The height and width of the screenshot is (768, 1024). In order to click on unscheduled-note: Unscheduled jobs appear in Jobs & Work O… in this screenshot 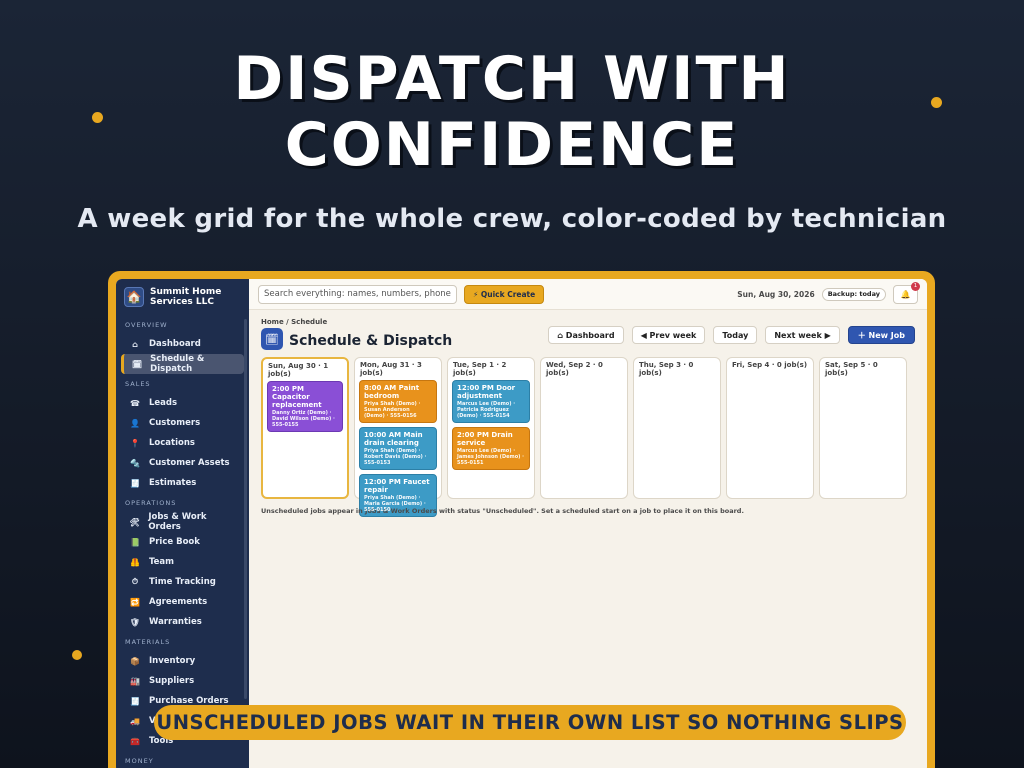, I will do `click(502, 511)`.